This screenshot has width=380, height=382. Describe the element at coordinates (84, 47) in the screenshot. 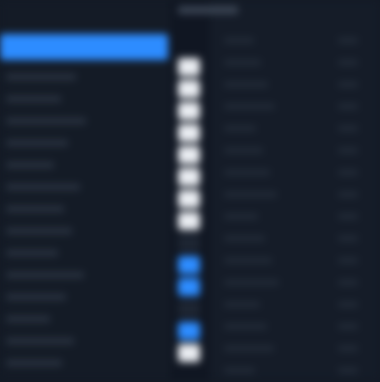

I see `selected-list-row` at that location.